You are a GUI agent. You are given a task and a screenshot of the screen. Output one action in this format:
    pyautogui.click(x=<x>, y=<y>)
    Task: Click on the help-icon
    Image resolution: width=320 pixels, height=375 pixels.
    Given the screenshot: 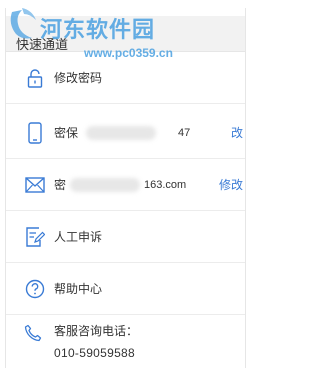 What is the action you would take?
    pyautogui.click(x=35, y=289)
    